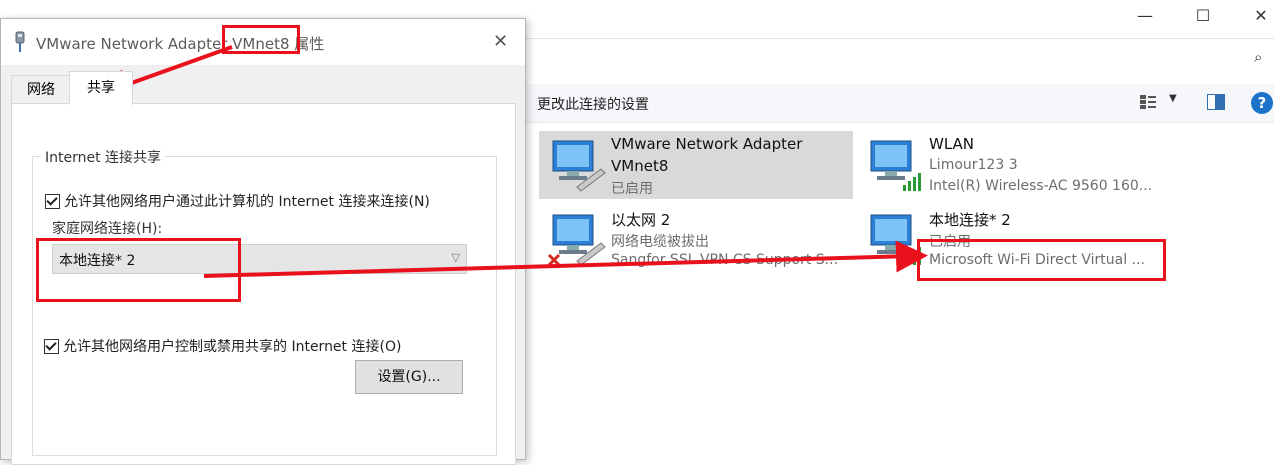 The image size is (1274, 465). Describe the element at coordinates (1145, 15) in the screenshot. I see `minimize-button: —` at that location.